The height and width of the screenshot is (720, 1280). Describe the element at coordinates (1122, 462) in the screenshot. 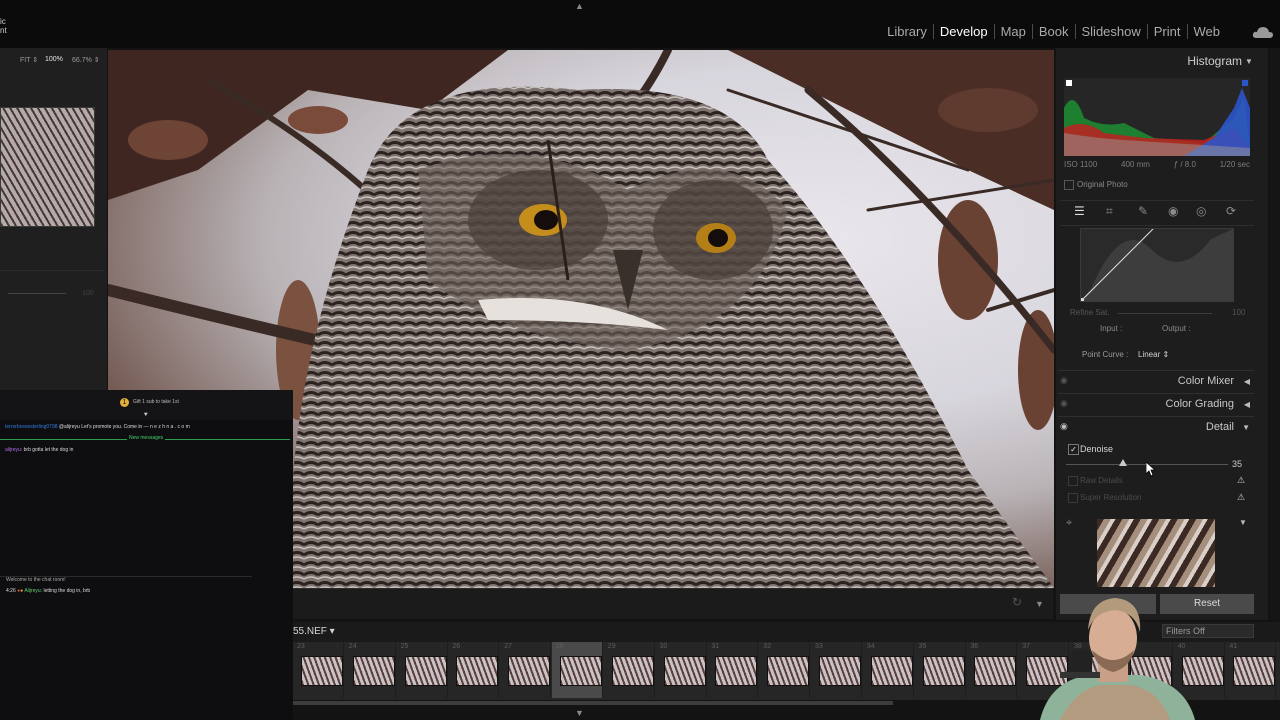

I see `denoise-slider-thumb` at that location.